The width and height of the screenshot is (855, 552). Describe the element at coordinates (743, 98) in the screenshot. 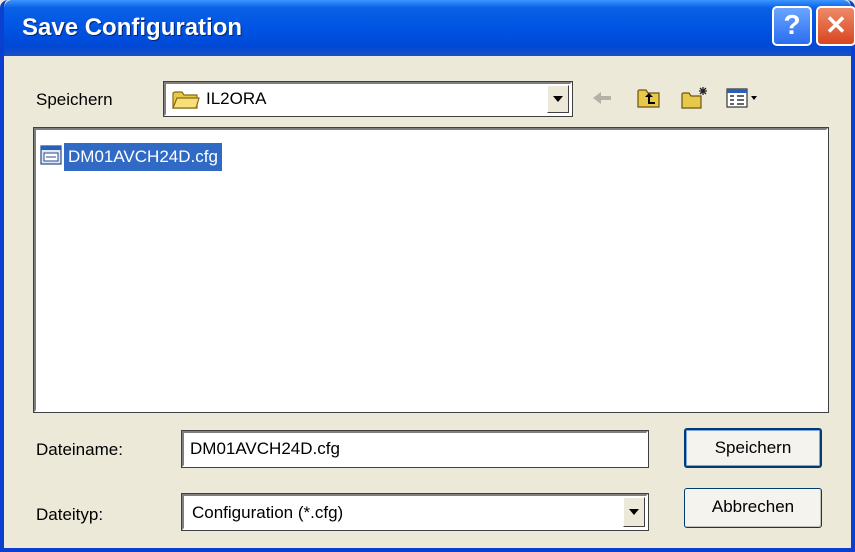

I see `view-menu-icon` at that location.